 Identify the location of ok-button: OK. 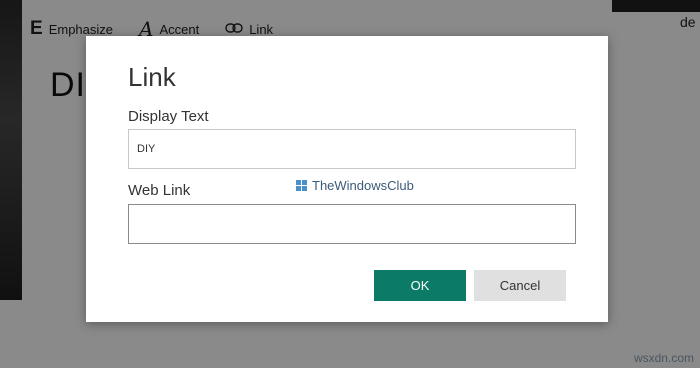
(420, 285).